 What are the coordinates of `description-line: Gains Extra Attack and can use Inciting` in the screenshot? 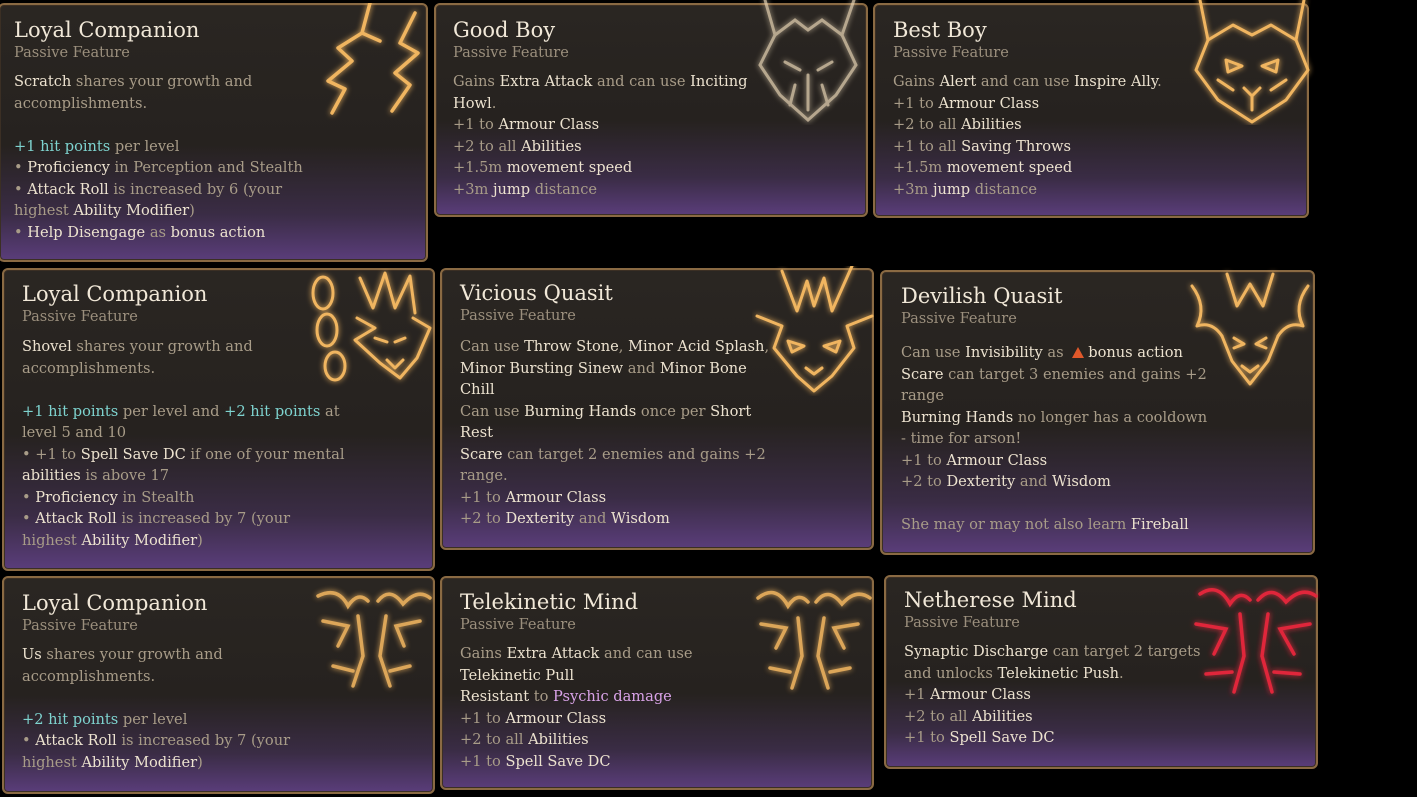 It's located at (600, 82).